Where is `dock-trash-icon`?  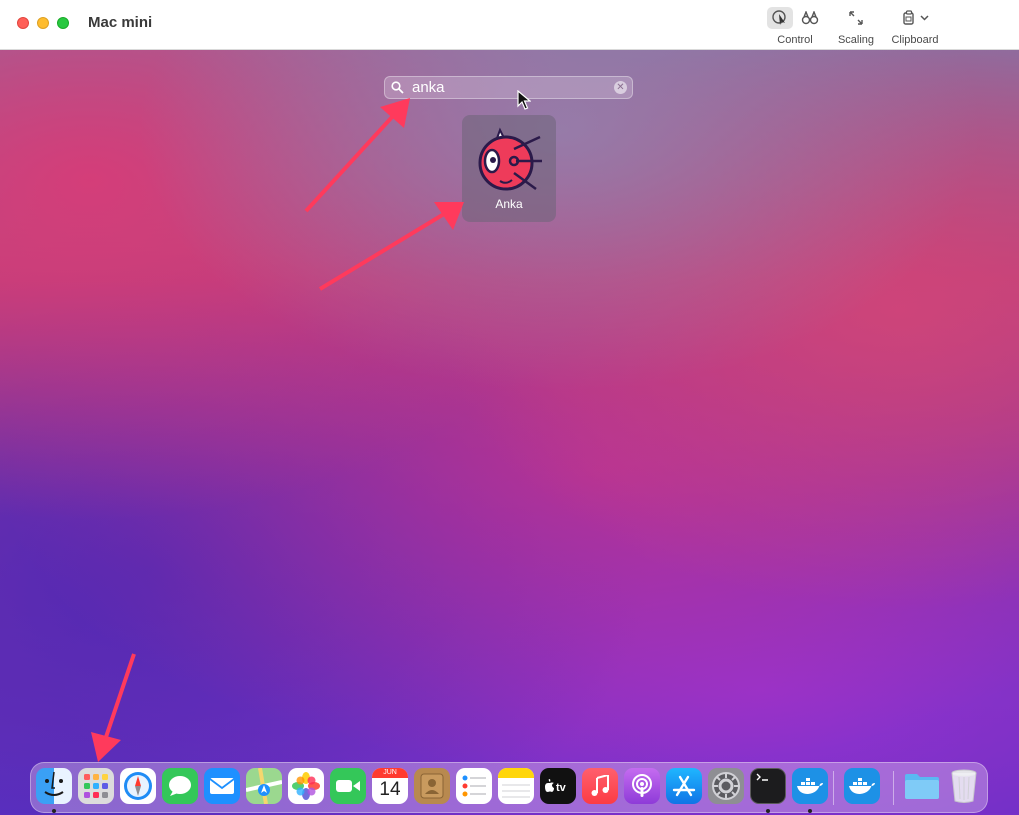 dock-trash-icon is located at coordinates (964, 786).